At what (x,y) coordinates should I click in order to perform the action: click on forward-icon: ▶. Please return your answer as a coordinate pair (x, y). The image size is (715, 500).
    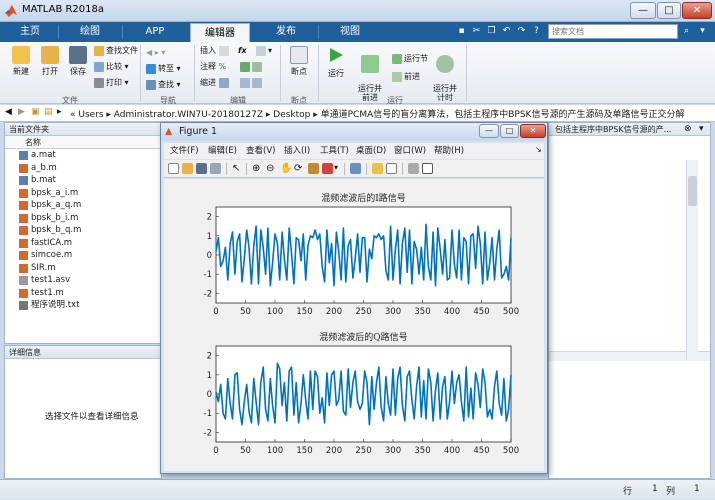
    Looking at the image, I should click on (21, 112).